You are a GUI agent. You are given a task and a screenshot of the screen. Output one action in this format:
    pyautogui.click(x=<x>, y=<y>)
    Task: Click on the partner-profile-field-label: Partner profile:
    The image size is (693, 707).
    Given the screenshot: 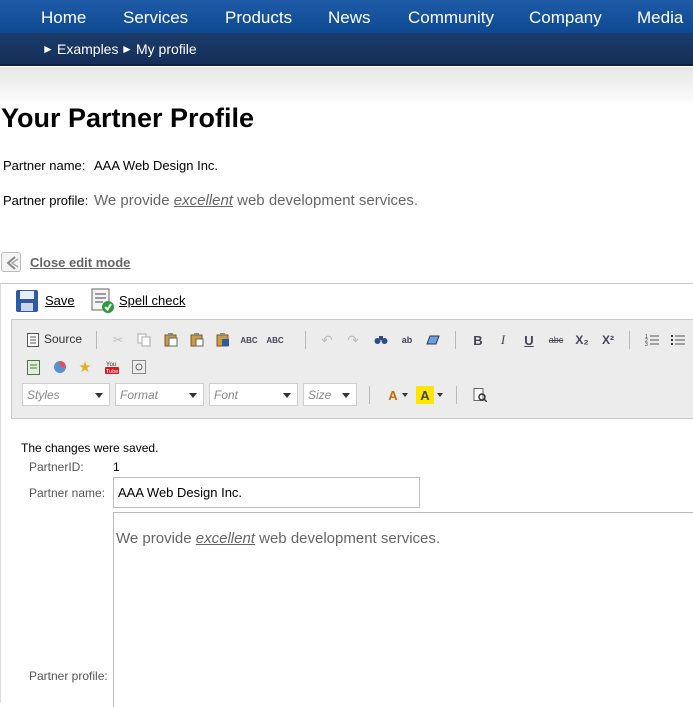 What is the action you would take?
    pyautogui.click(x=68, y=676)
    